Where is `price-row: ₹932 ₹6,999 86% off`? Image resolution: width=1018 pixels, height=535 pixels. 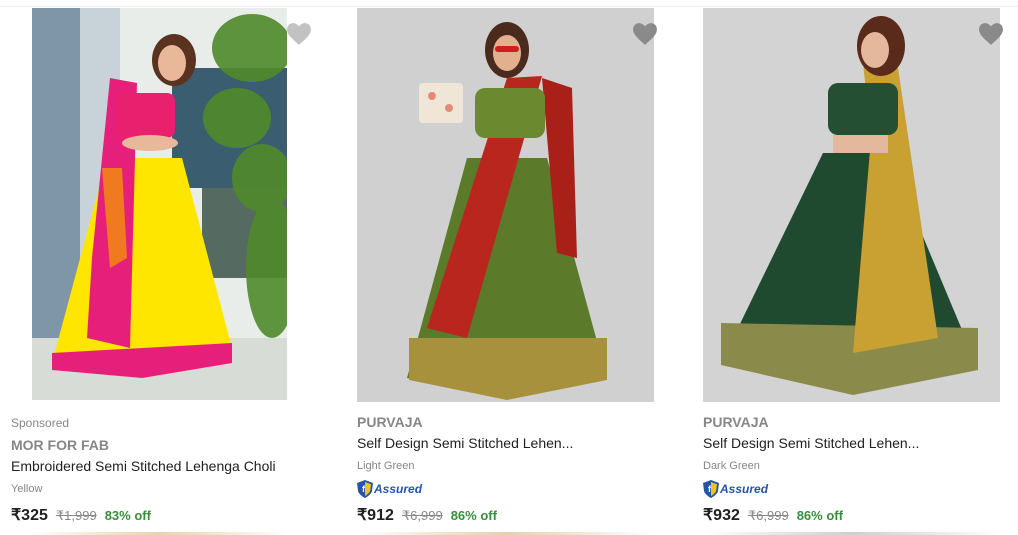 price-row: ₹932 ₹6,999 86% off is located at coordinates (773, 515).